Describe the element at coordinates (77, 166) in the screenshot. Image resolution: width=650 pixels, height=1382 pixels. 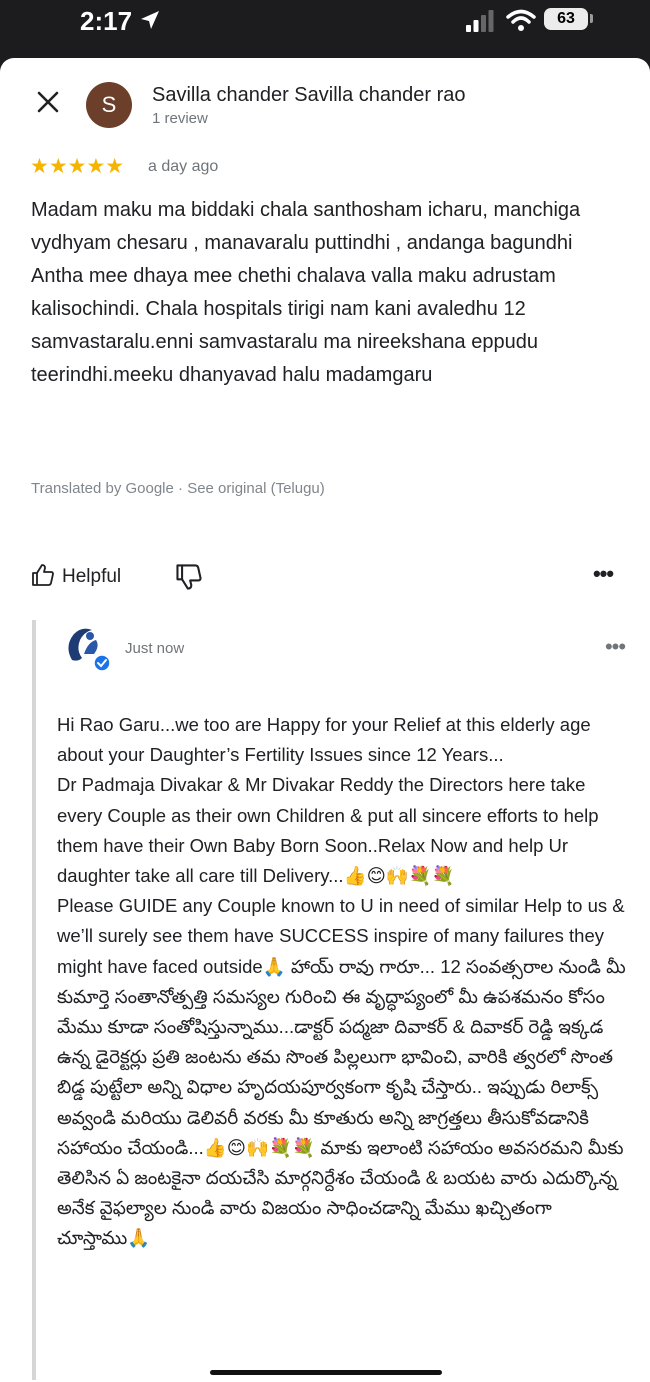
I see `star-rating: ★★★★★` at that location.